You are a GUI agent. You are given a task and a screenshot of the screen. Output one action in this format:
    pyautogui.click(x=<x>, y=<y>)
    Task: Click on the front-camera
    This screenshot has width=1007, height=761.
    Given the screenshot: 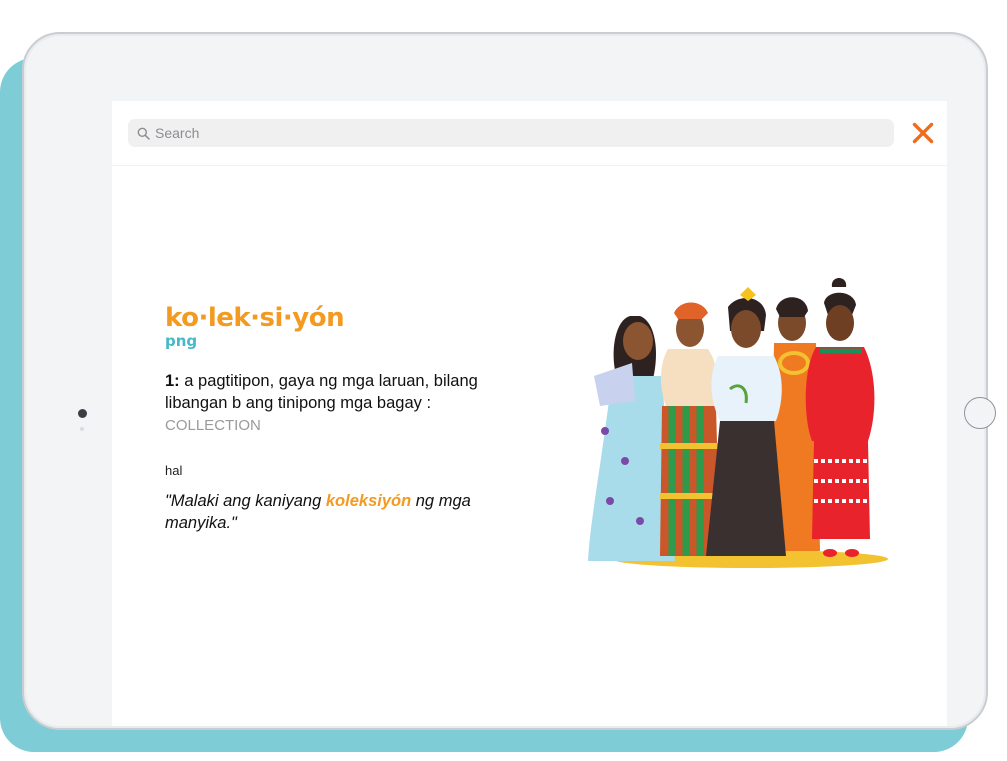 What is the action you would take?
    pyautogui.click(x=82, y=413)
    